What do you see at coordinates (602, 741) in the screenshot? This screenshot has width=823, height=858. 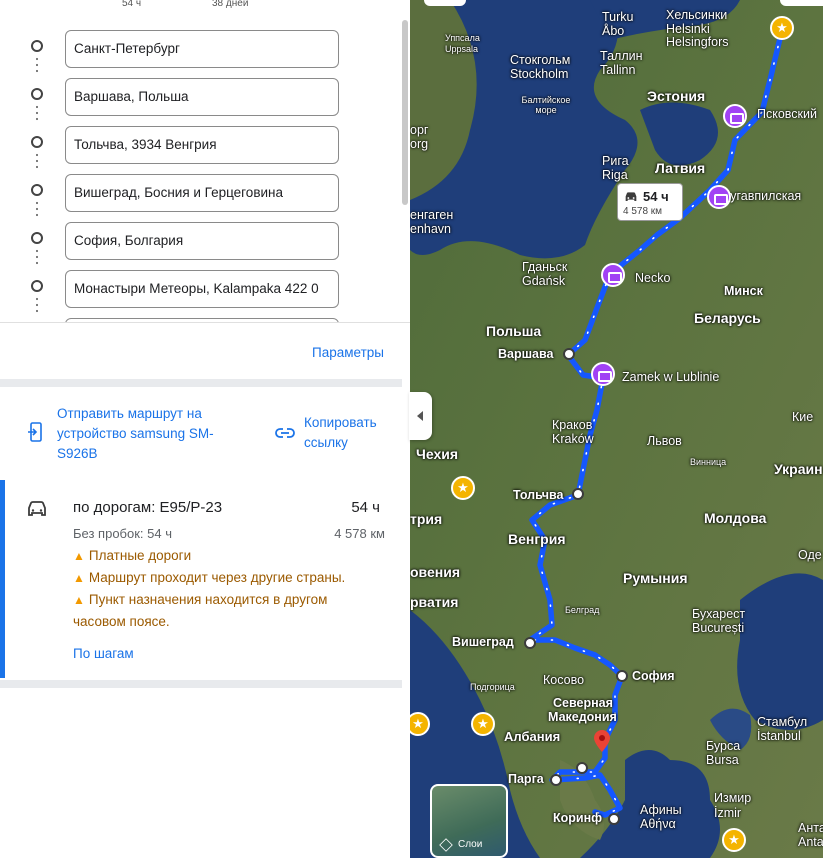 I see `destination-pin-icon` at bounding box center [602, 741].